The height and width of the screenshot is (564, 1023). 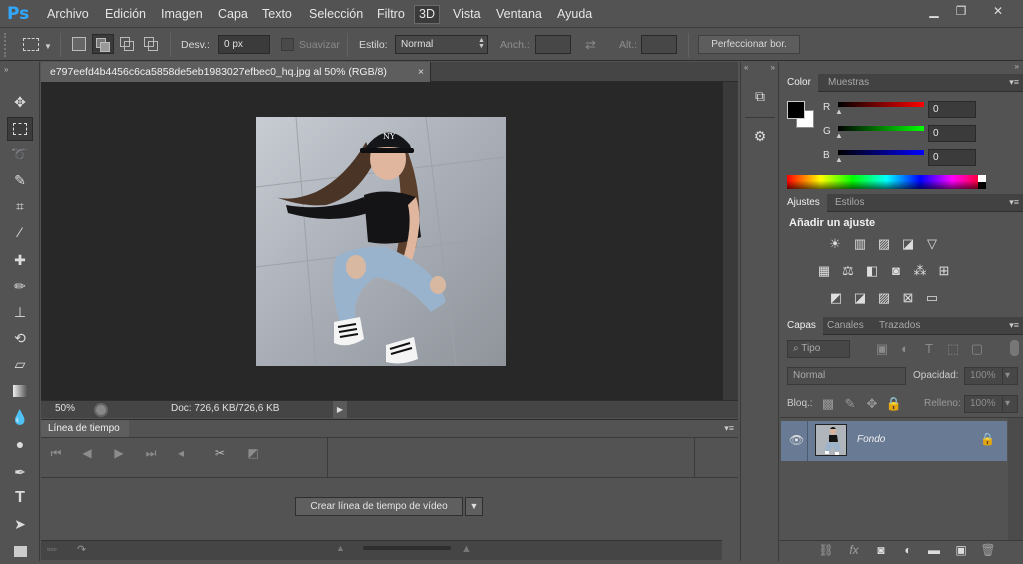 What do you see at coordinates (379, 506) in the screenshot?
I see `create-video-timeline-button: Crear línea de tiempo de vídeo` at bounding box center [379, 506].